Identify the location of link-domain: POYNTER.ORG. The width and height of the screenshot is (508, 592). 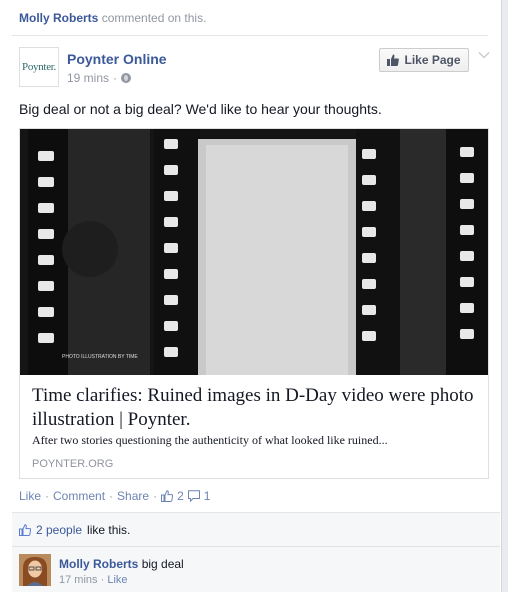
(73, 464).